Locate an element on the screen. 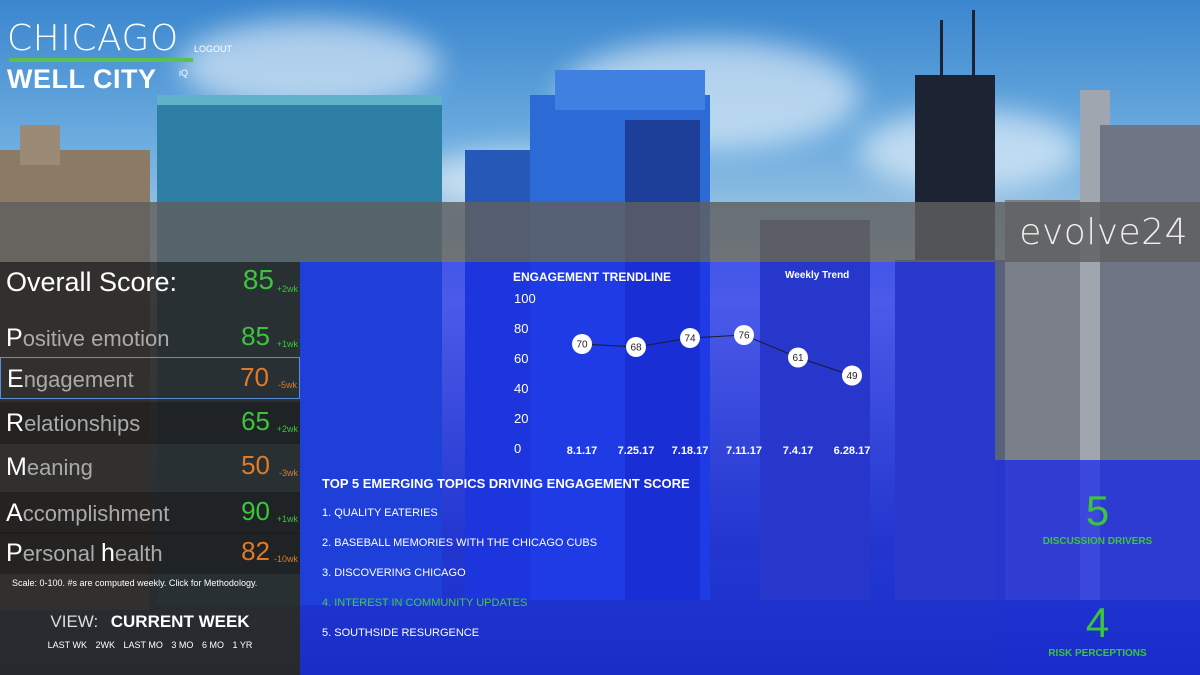  score-value: 70 is located at coordinates (254, 377).